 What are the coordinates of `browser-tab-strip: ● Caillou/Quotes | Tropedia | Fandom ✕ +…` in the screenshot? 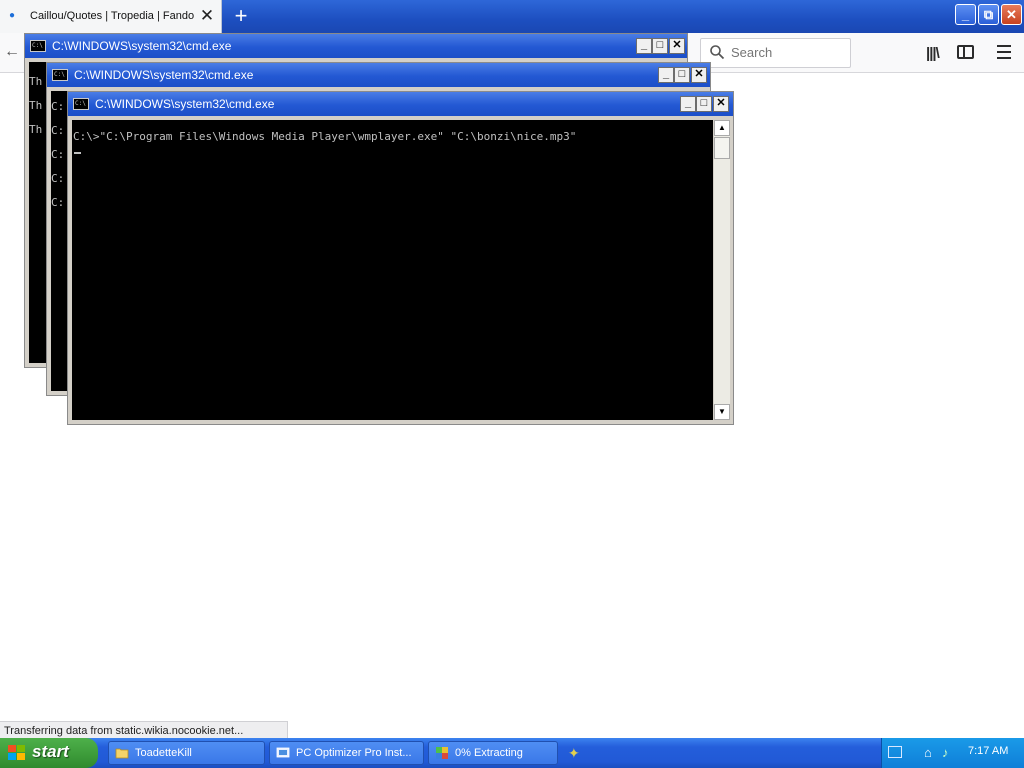 It's located at (512, 16).